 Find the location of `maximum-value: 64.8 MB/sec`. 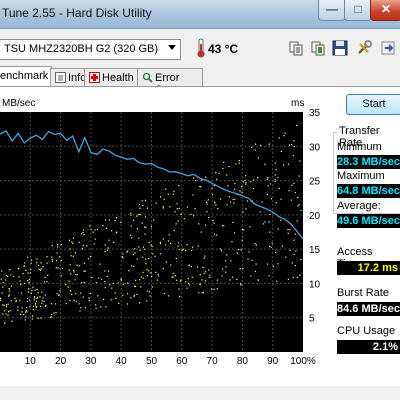

maximum-value: 64.8 MB/sec is located at coordinates (368, 191).